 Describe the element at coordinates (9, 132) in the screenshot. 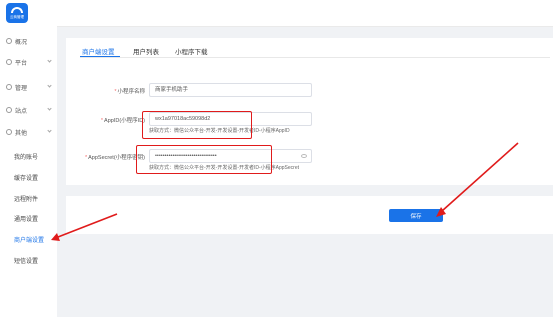

I see `other-icon` at that location.